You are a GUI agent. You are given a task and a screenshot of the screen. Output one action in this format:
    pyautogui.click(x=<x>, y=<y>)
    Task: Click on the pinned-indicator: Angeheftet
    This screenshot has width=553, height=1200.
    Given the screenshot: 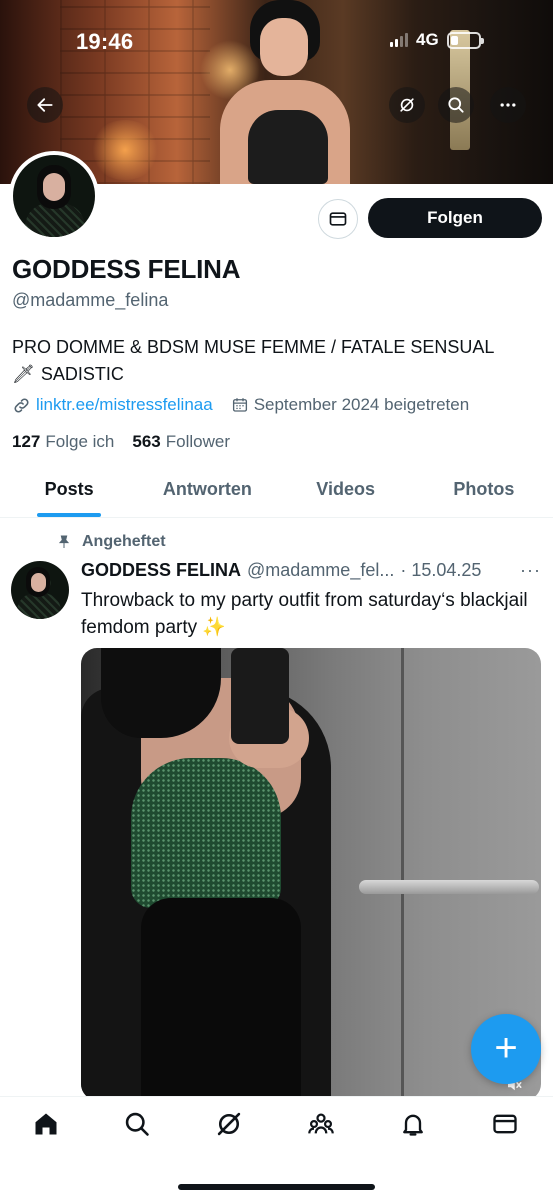 What is the action you would take?
    pyautogui.click(x=111, y=542)
    